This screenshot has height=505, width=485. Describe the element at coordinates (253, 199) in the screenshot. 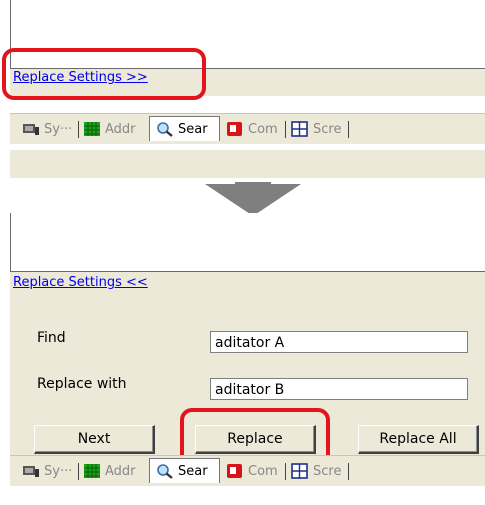

I see `down-arrow-icon` at that location.